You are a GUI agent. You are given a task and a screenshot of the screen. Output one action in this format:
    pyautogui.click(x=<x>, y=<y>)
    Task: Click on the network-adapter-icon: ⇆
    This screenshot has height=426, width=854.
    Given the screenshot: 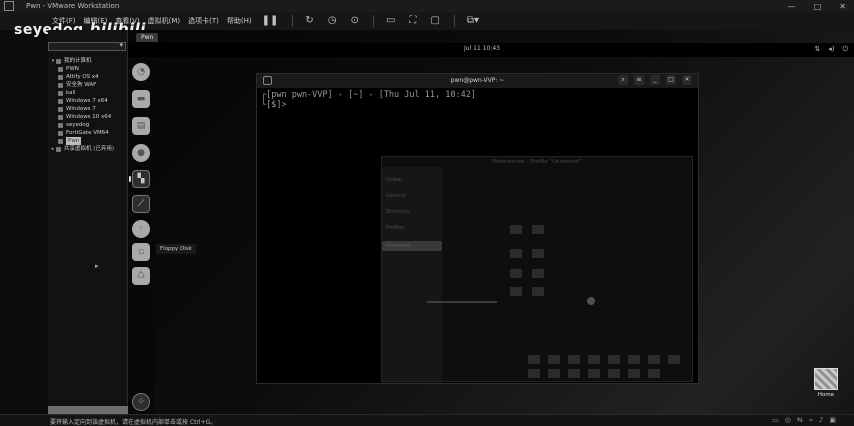 What is the action you would take?
    pyautogui.click(x=800, y=420)
    